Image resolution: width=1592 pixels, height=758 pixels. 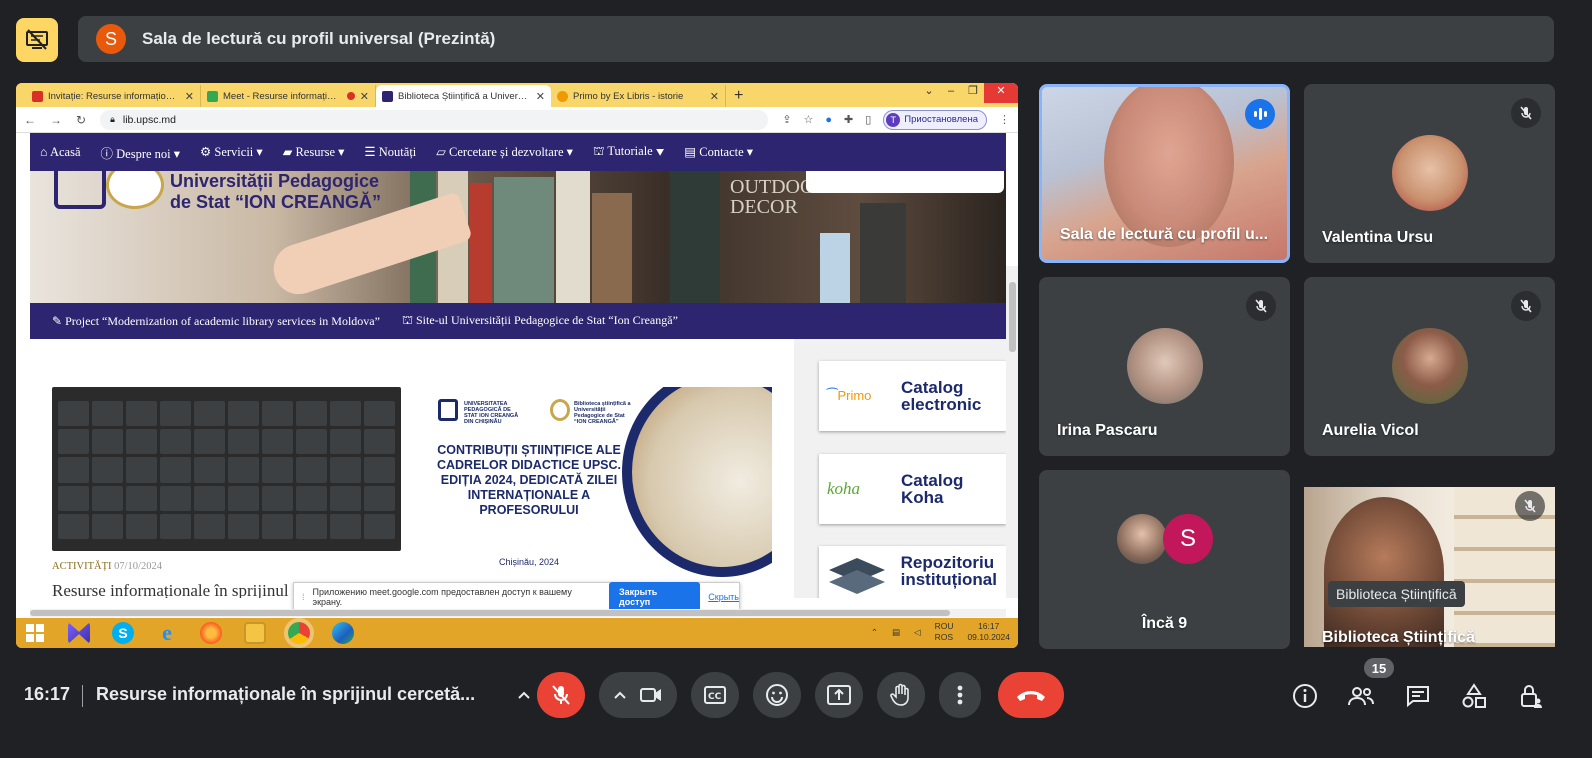 I want to click on url-bar: 🔒︎ lib.upsc.md, so click(x=434, y=119).